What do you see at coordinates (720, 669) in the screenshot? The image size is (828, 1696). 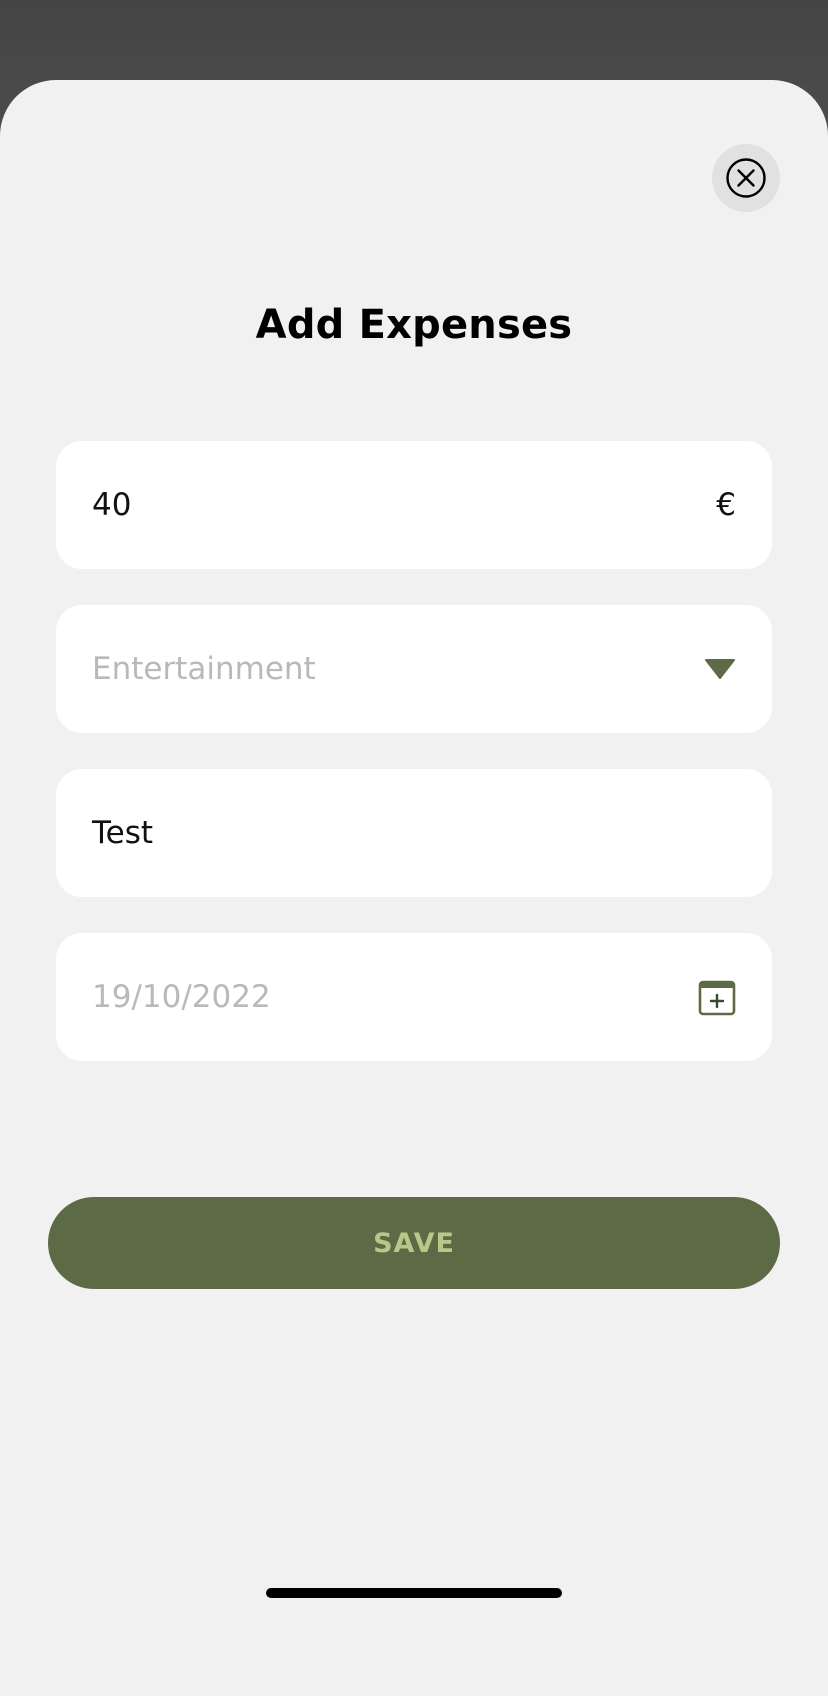 I see `caret-down-icon` at bounding box center [720, 669].